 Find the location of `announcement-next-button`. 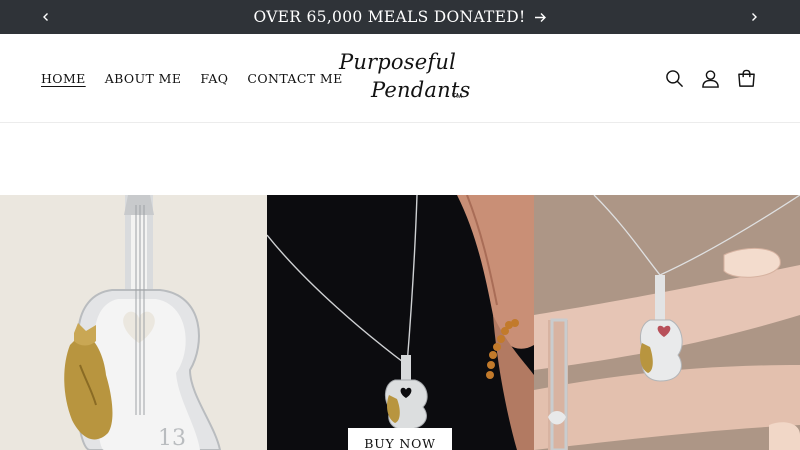

announcement-next-button is located at coordinates (754, 17).